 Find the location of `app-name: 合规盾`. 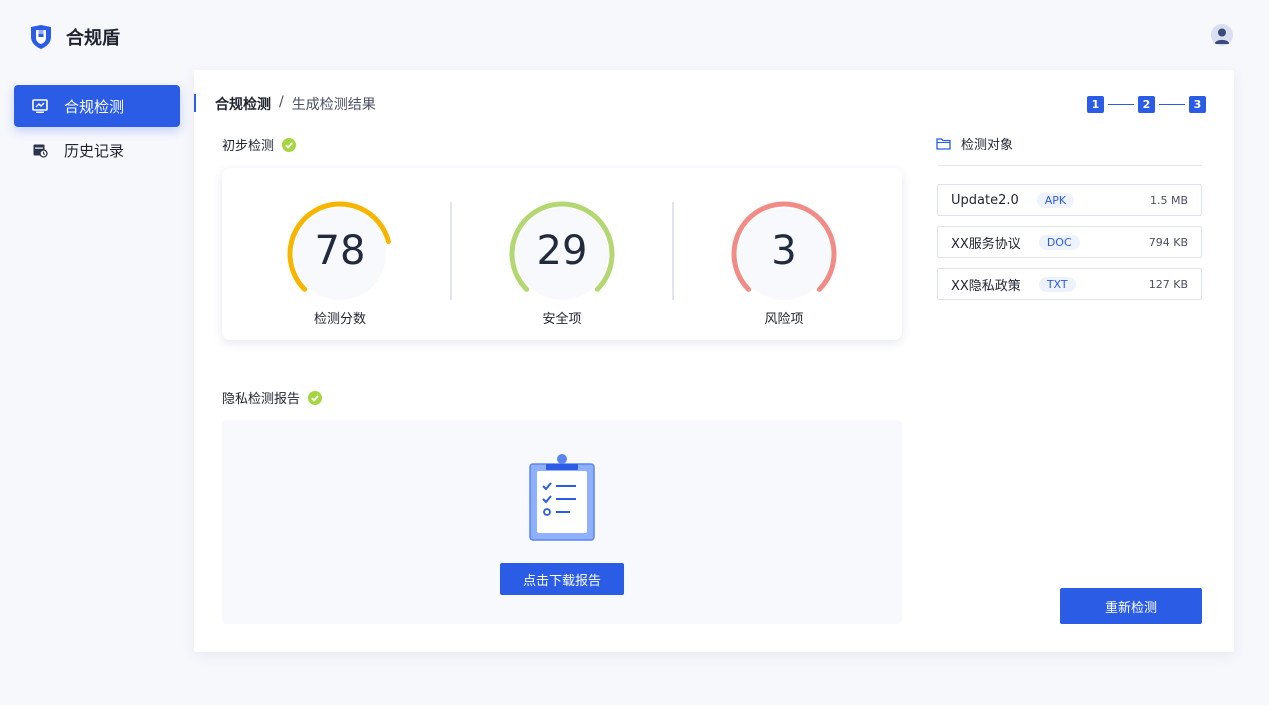

app-name: 合规盾 is located at coordinates (93, 38).